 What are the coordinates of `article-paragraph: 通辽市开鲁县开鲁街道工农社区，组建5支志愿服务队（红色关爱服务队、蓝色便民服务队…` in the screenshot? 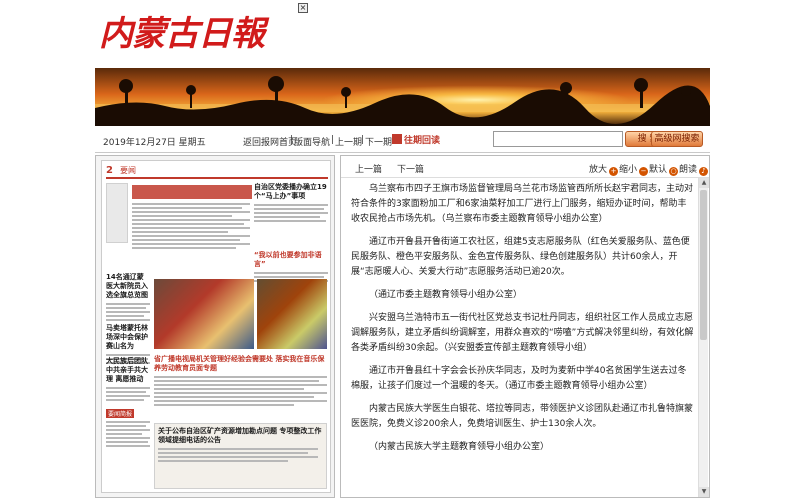 It's located at (520, 257).